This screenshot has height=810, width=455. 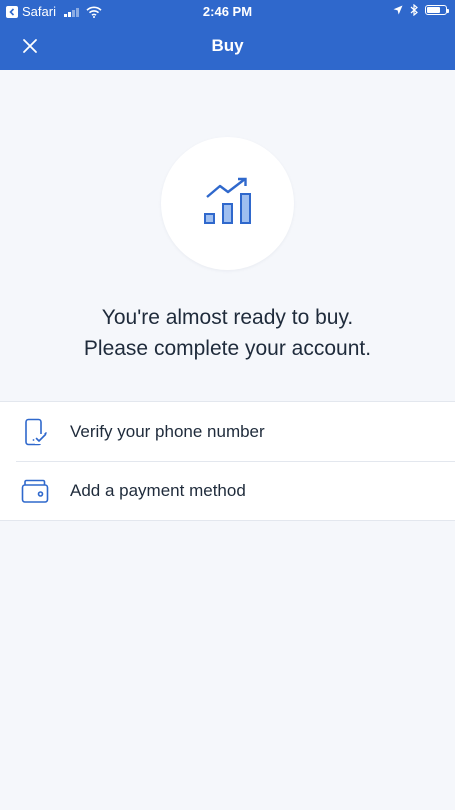 I want to click on hero-illustration, so click(x=227, y=203).